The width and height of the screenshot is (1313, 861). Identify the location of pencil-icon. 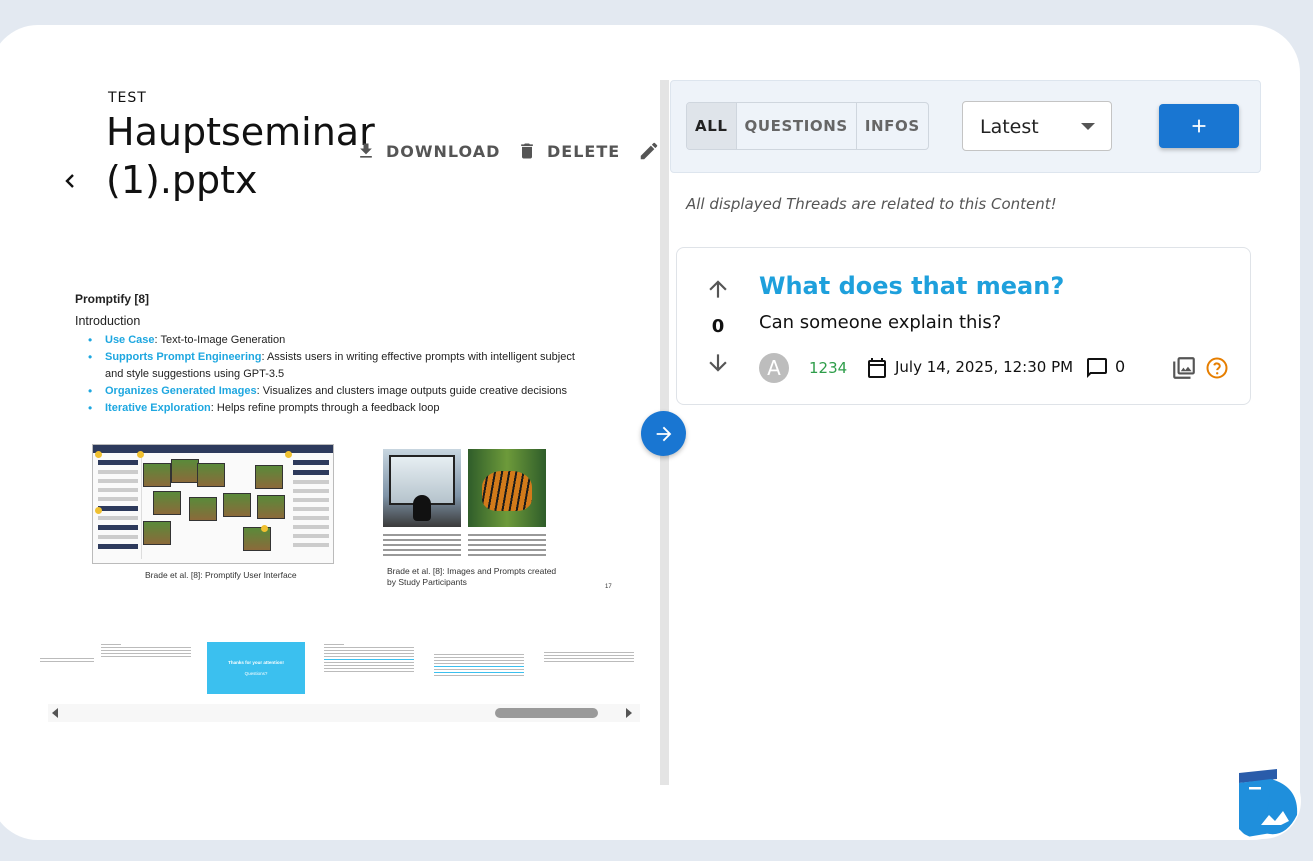
(649, 151).